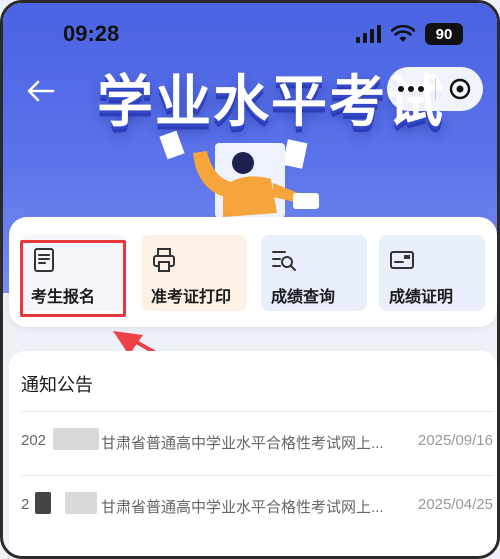  What do you see at coordinates (239, 174) in the screenshot?
I see `student-illustration` at bounding box center [239, 174].